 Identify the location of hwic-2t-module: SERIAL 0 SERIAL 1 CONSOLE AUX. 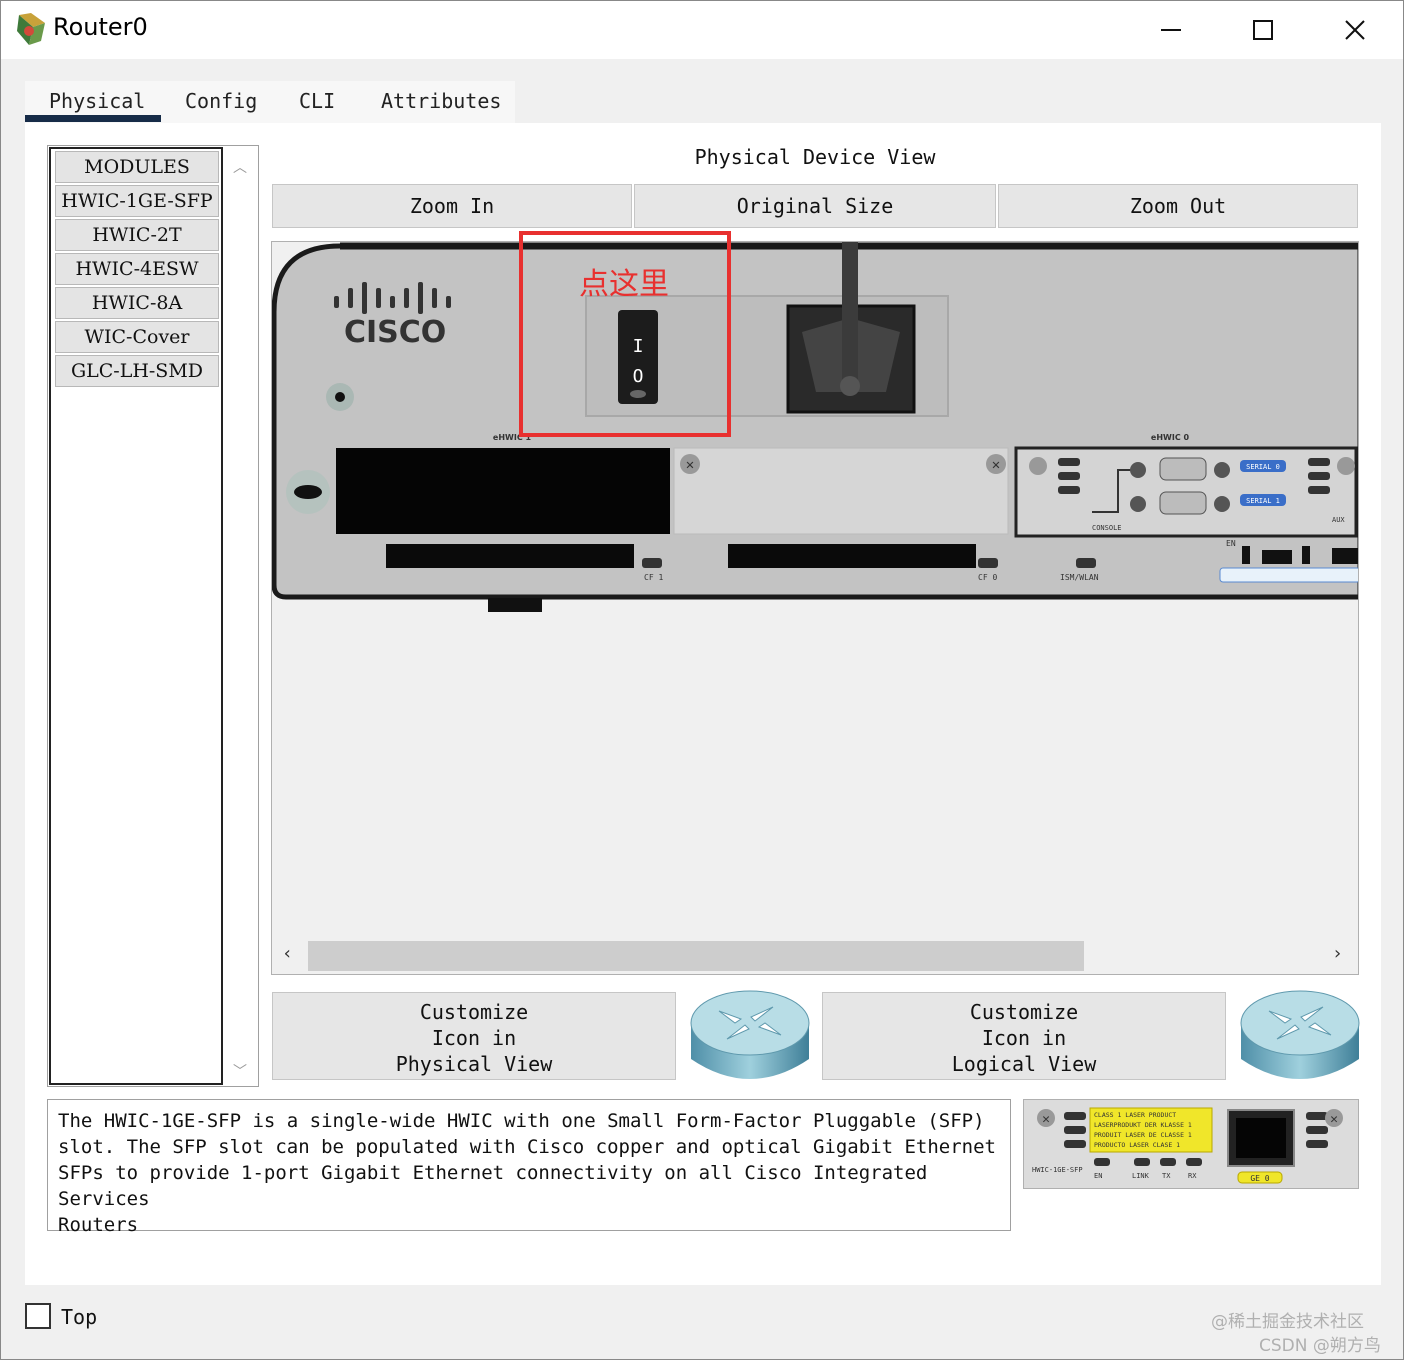
(1186, 492).